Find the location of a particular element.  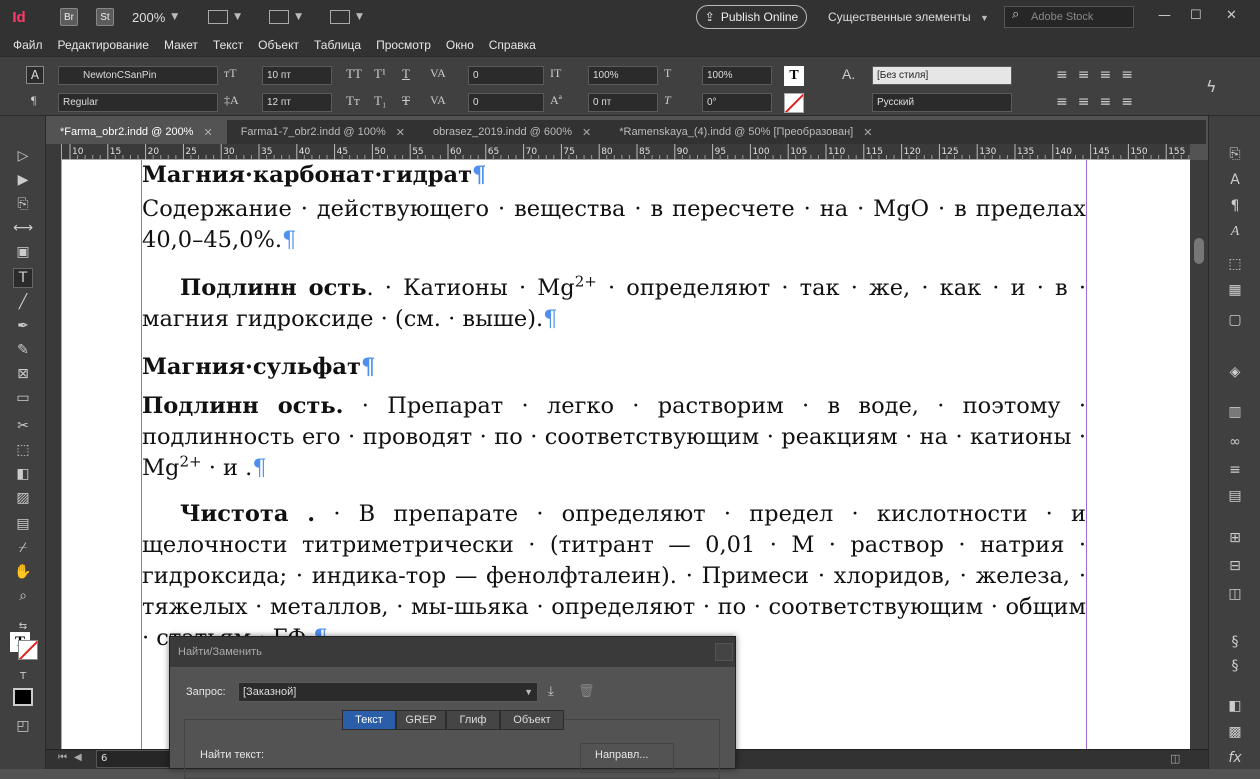

fill-text-icon: T is located at coordinates (794, 76).